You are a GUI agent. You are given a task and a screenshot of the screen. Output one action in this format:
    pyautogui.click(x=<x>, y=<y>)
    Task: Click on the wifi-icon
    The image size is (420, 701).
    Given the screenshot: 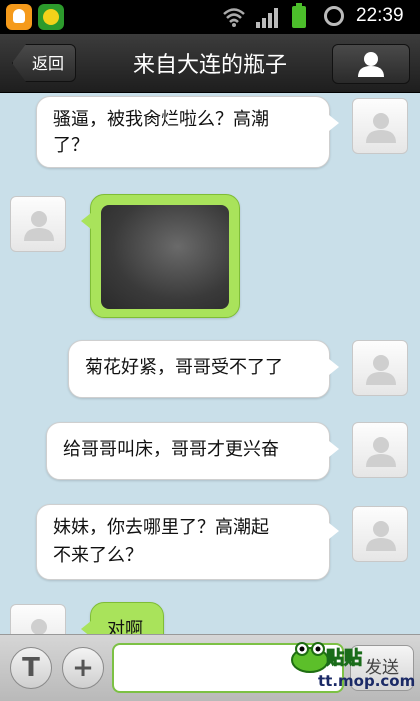 What is the action you would take?
    pyautogui.click(x=234, y=17)
    